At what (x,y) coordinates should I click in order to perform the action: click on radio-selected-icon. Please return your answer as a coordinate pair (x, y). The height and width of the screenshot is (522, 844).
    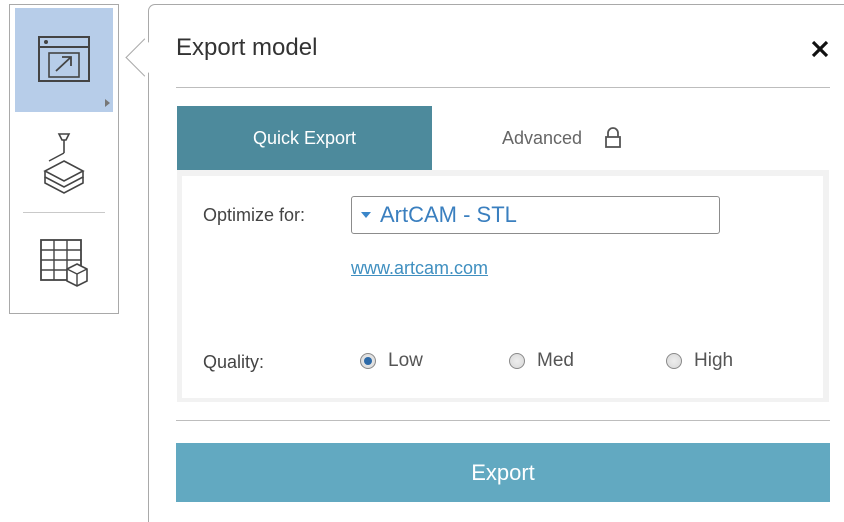
    Looking at the image, I should click on (368, 361).